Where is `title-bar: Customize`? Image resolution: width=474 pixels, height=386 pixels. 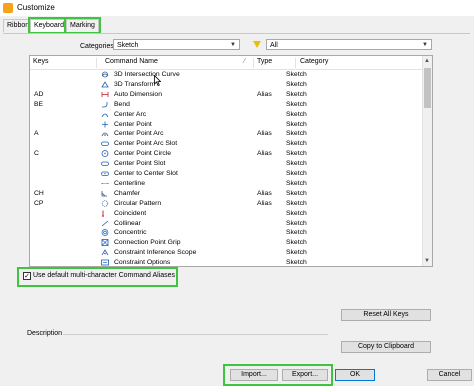 title-bar: Customize is located at coordinates (237, 8).